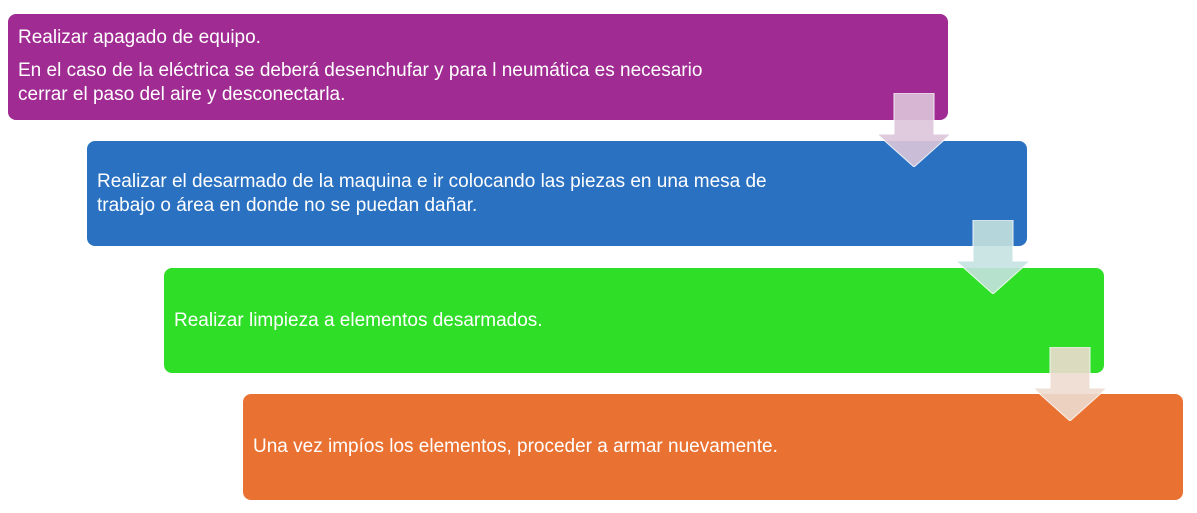  What do you see at coordinates (139, 37) in the screenshot?
I see `step-1-title: Realizar apagado de equipo.` at bounding box center [139, 37].